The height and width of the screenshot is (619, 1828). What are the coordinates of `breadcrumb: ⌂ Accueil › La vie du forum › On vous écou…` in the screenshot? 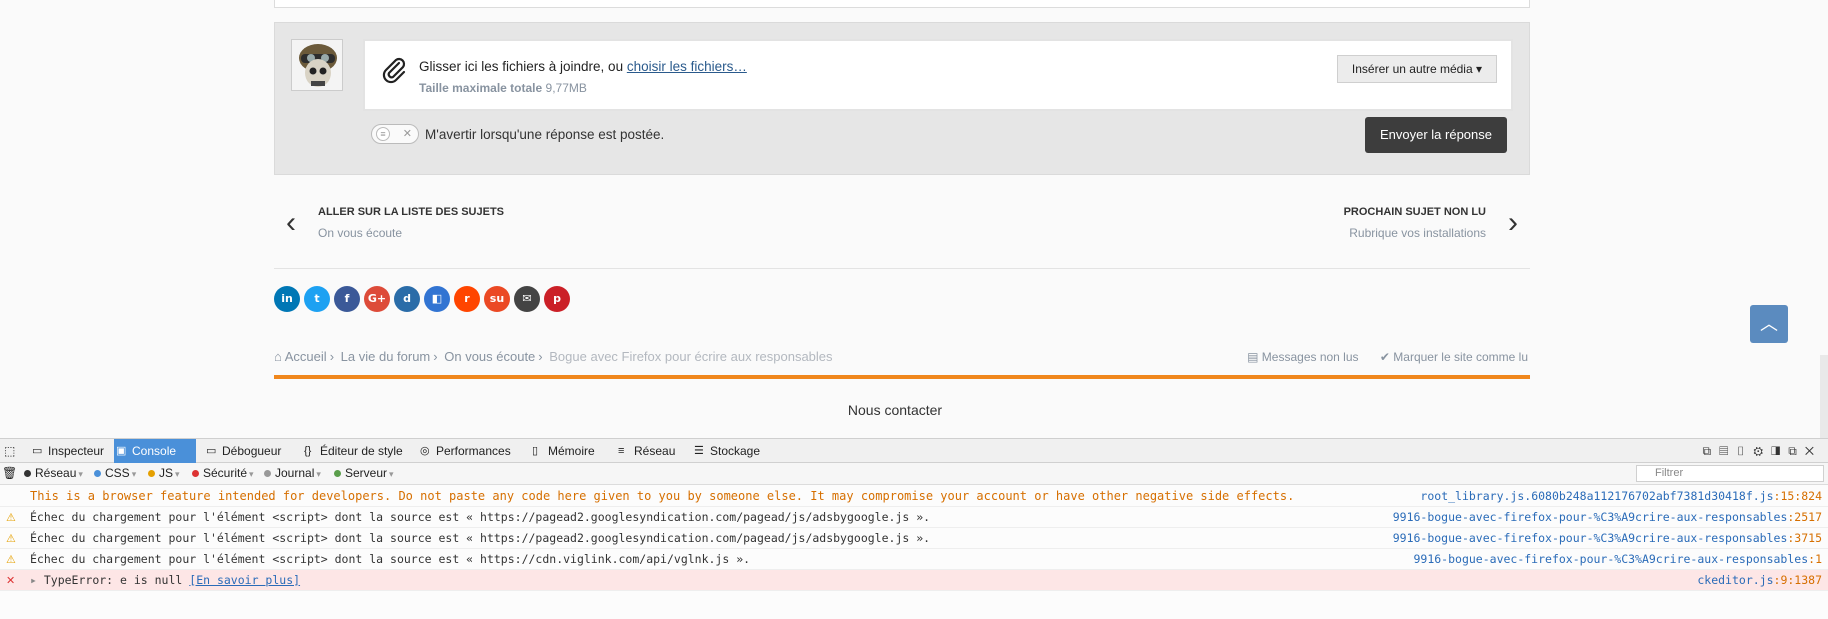 It's located at (553, 356).